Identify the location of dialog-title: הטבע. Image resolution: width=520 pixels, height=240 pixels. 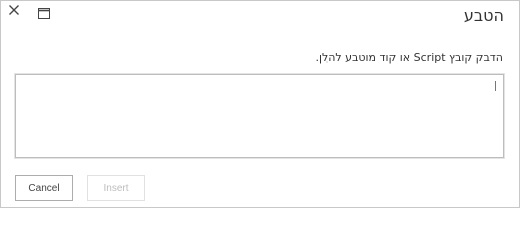
(483, 15).